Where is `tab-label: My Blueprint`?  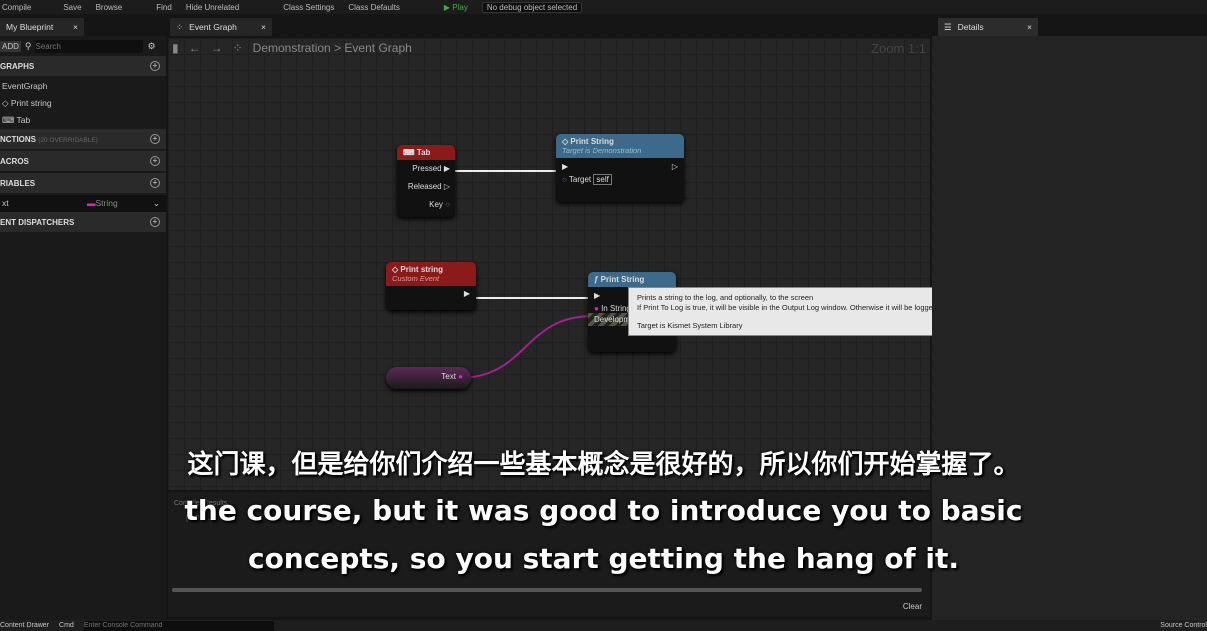
tab-label: My Blueprint is located at coordinates (30, 27).